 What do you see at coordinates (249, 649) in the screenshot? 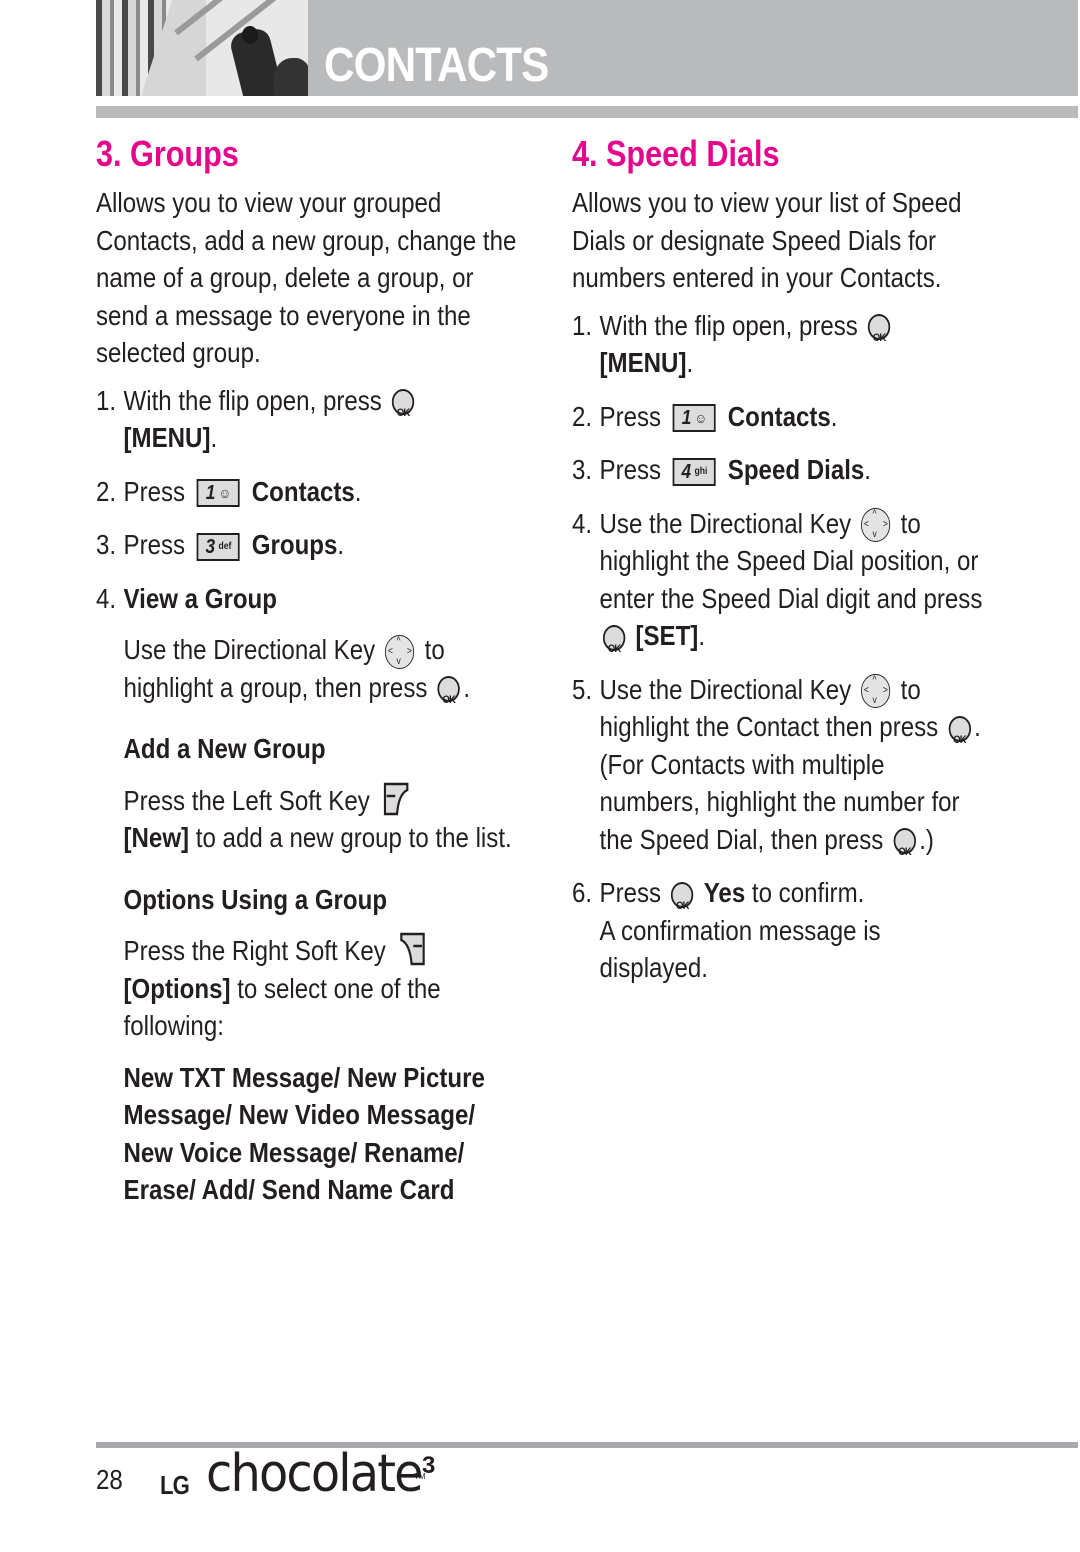
I see `text: Use the Directional Key` at bounding box center [249, 649].